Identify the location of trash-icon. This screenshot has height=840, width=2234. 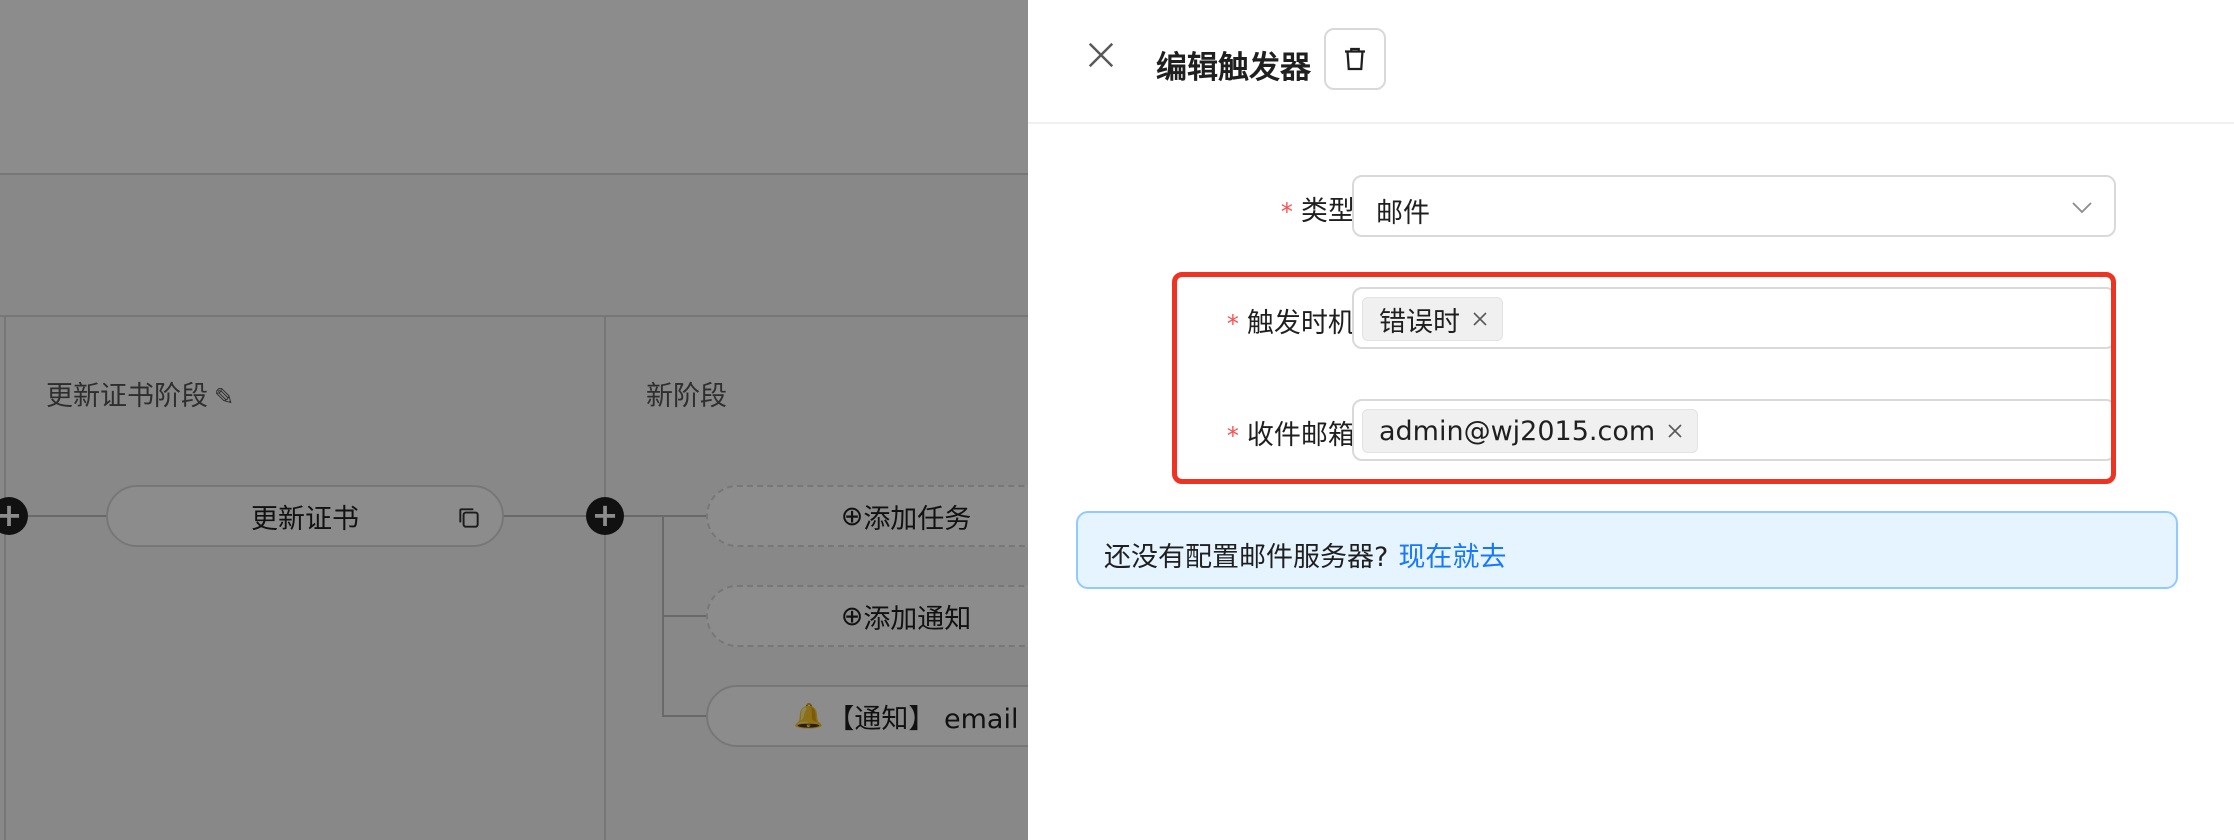
(1355, 59).